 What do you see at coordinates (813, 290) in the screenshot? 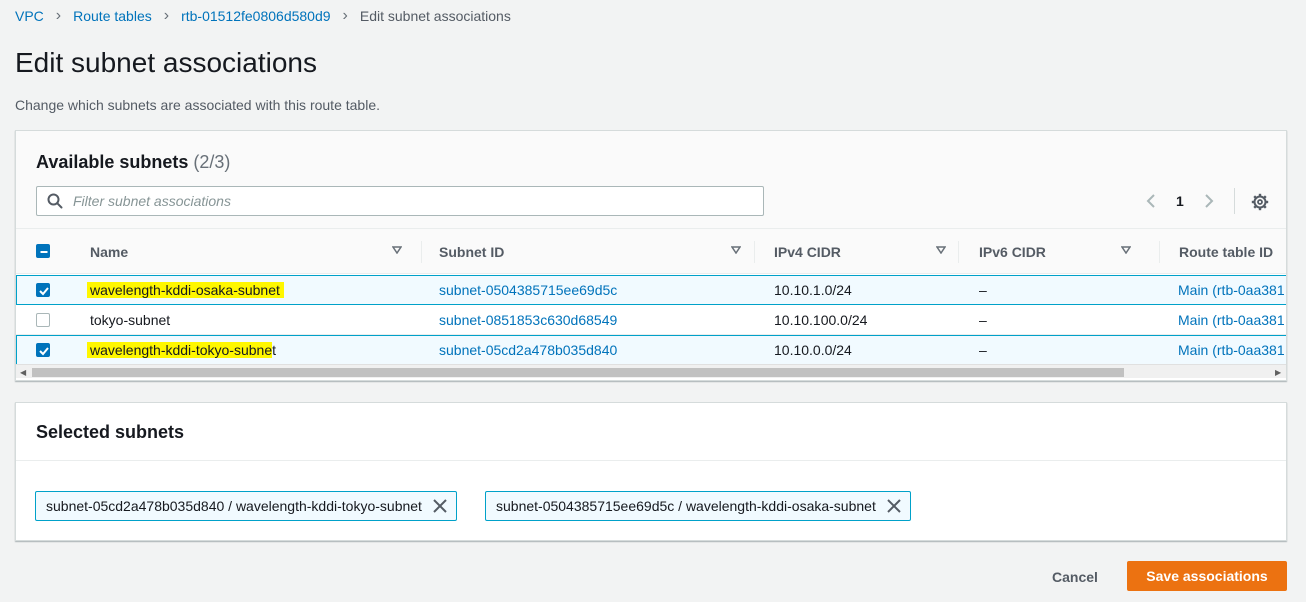
I see `cell-ipv4: 10.10.1.0/24` at bounding box center [813, 290].